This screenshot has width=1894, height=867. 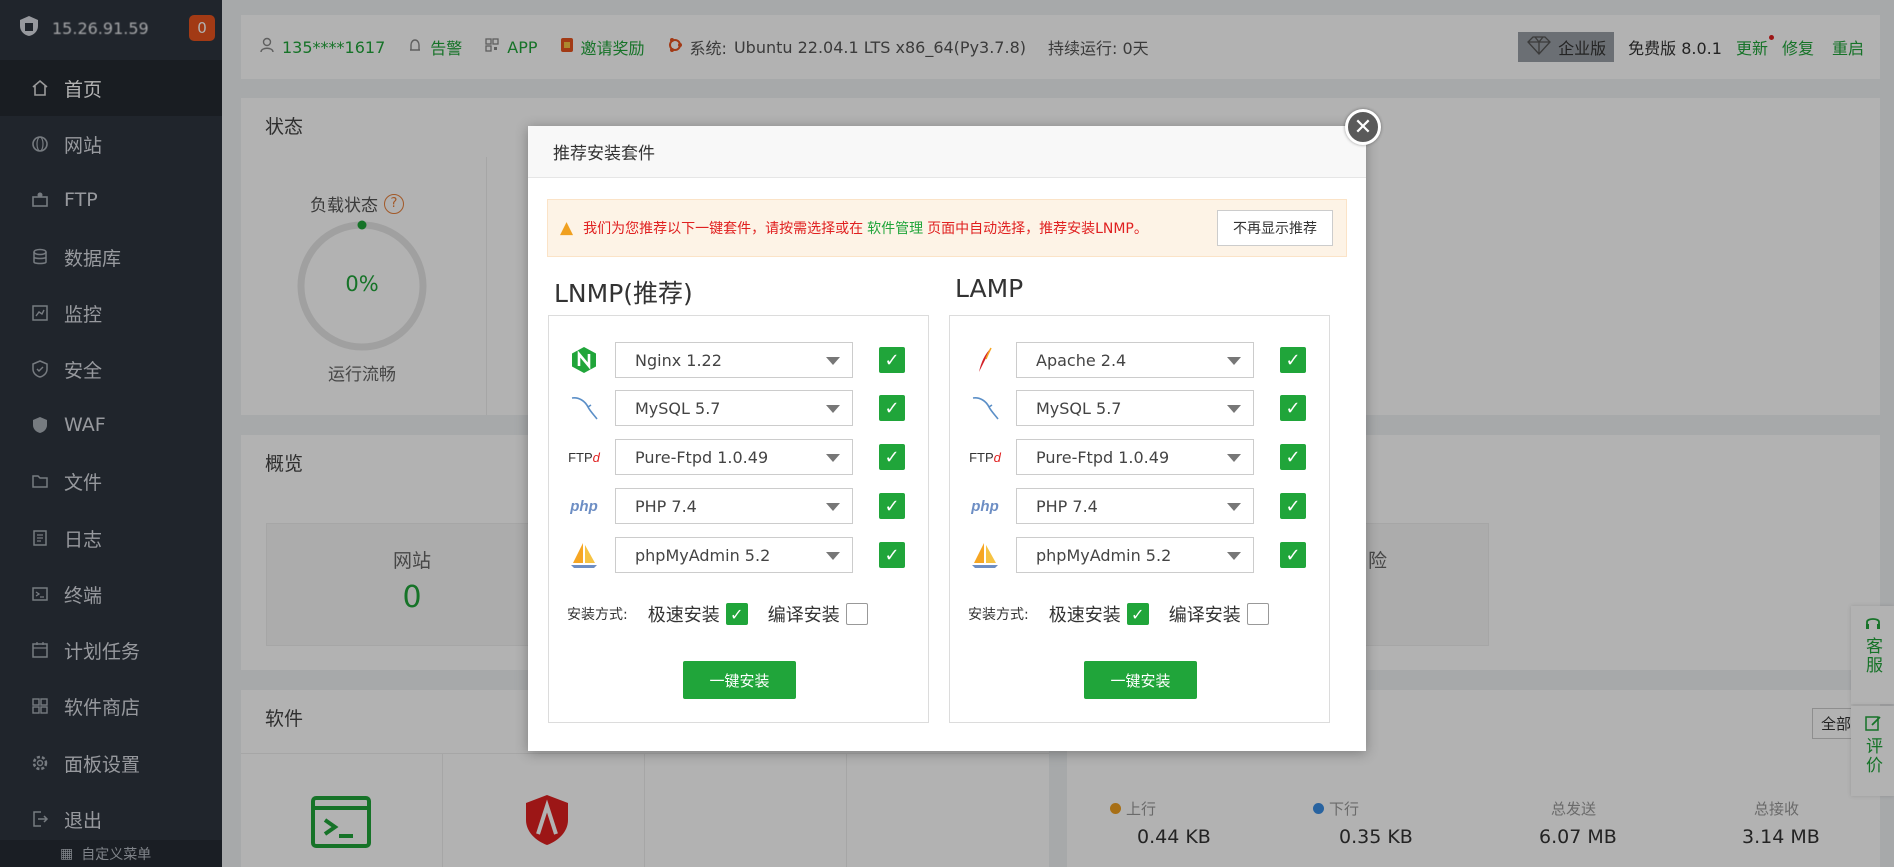 What do you see at coordinates (1275, 228) in the screenshot?
I see `dont-show-again-button: 不再显示推荐` at bounding box center [1275, 228].